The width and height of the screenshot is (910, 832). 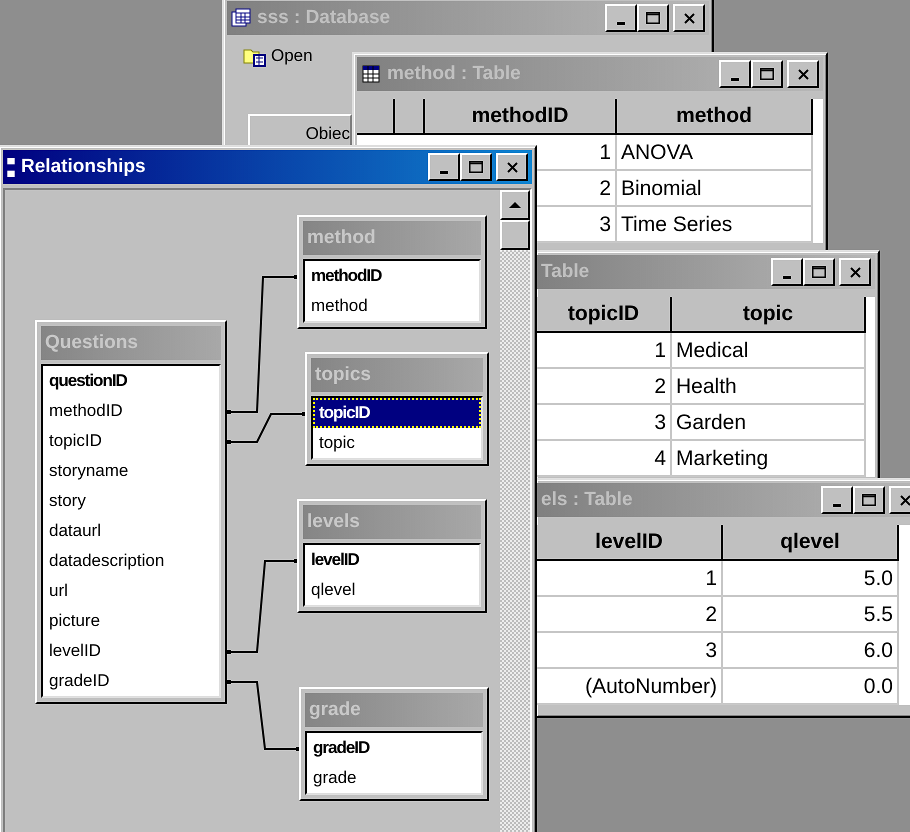 What do you see at coordinates (371, 74) in the screenshot?
I see `table-icon` at bounding box center [371, 74].